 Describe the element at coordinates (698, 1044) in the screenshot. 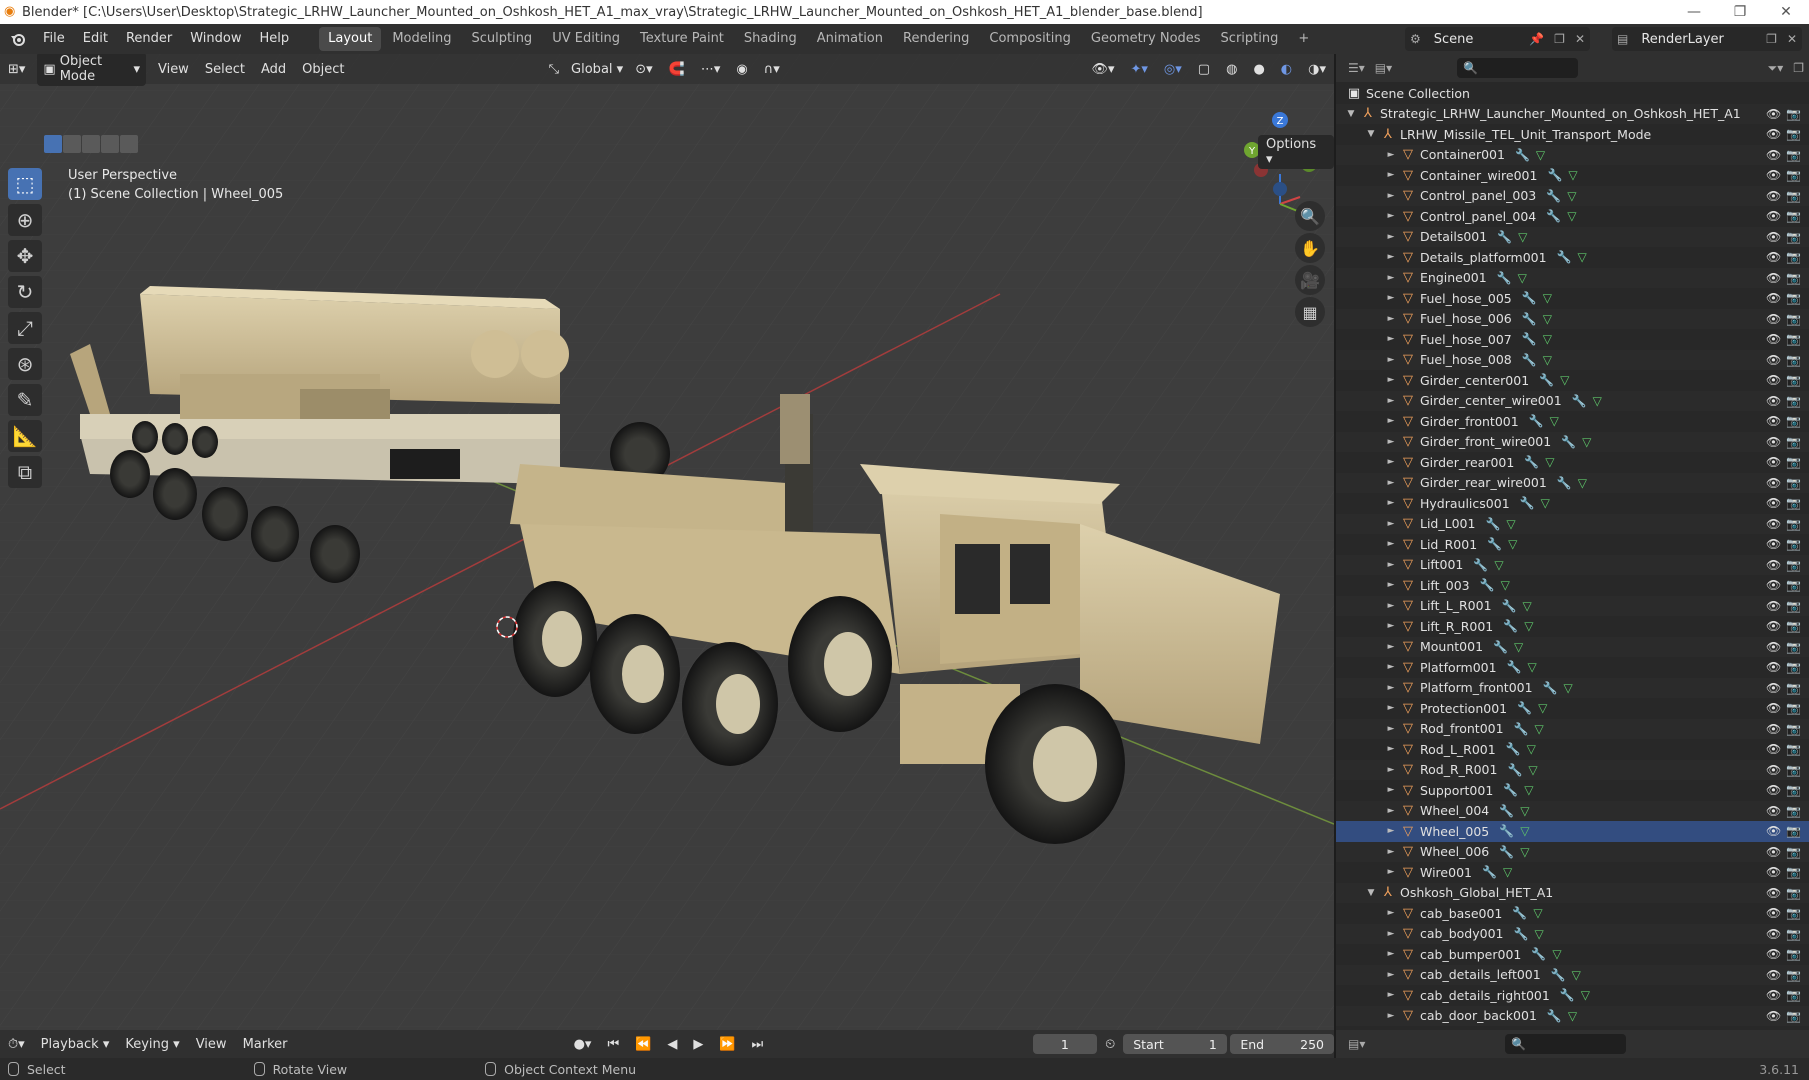

I see `play-icon: ▶` at that location.